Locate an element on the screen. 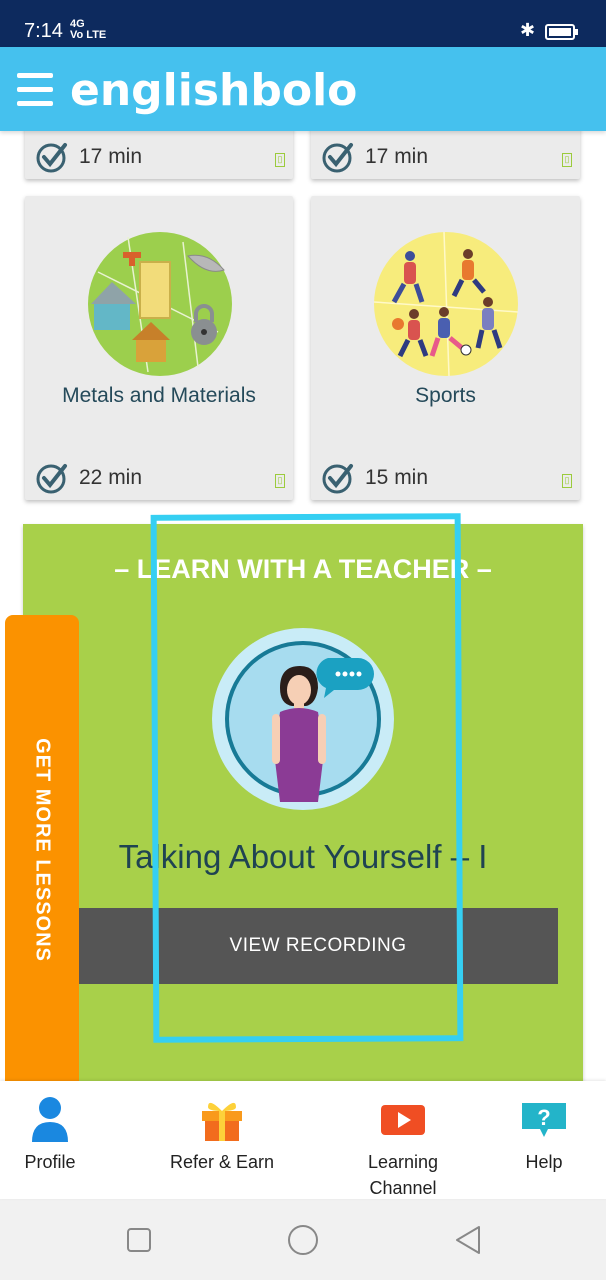 The height and width of the screenshot is (1280, 606). status-bar: 7:14 4G Vo LTE ✱ is located at coordinates (303, 23).